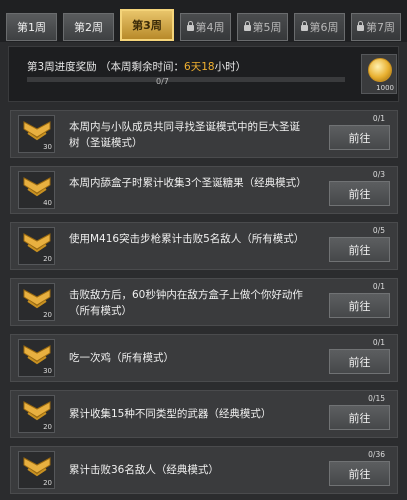  What do you see at coordinates (324, 27) in the screenshot?
I see `tab-label: 第6周` at bounding box center [324, 27].